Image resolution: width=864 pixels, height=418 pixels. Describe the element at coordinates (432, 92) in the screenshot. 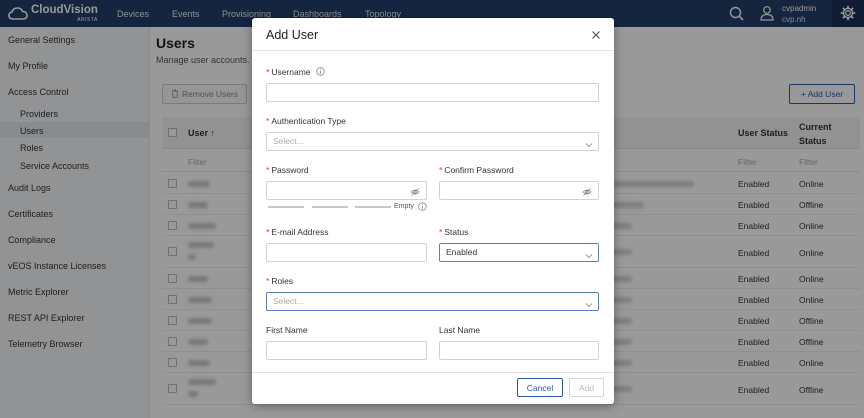

I see `username-input` at that location.